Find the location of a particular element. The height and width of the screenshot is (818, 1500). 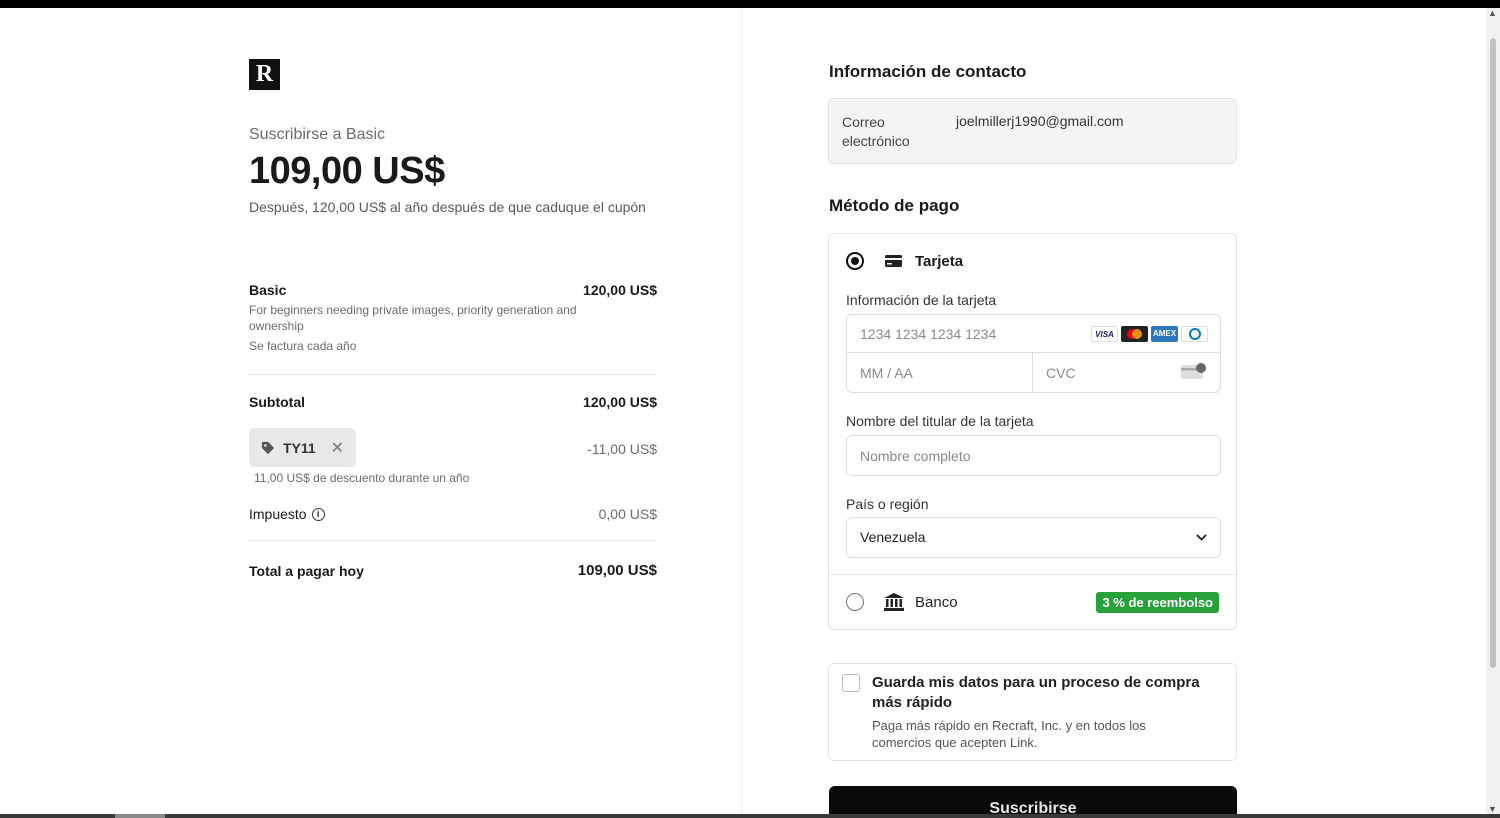

coupon-code: TY11 is located at coordinates (299, 447).